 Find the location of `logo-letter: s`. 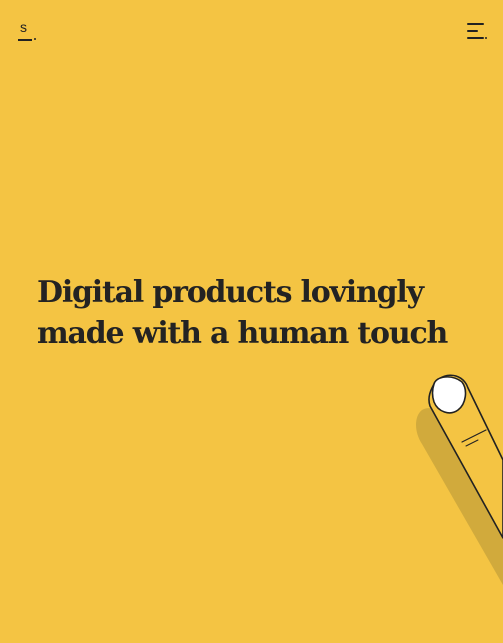

logo-letter: s is located at coordinates (23, 27).